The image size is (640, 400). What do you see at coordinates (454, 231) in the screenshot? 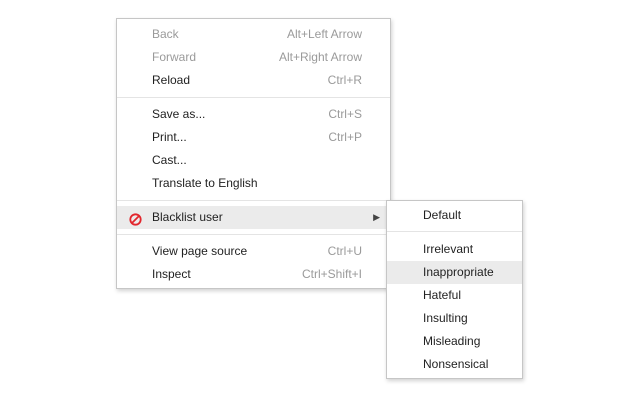
I see `submenu-separator` at bounding box center [454, 231].